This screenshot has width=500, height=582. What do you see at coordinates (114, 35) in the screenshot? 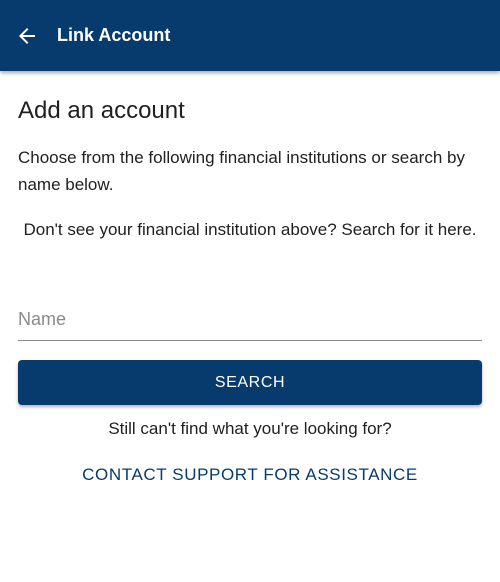
I see `page-title: Link Account` at bounding box center [114, 35].